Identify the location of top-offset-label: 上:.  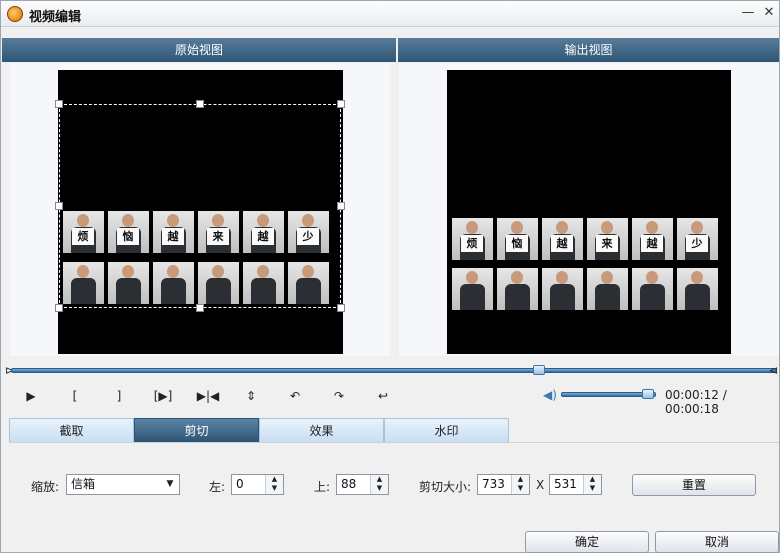
(322, 487).